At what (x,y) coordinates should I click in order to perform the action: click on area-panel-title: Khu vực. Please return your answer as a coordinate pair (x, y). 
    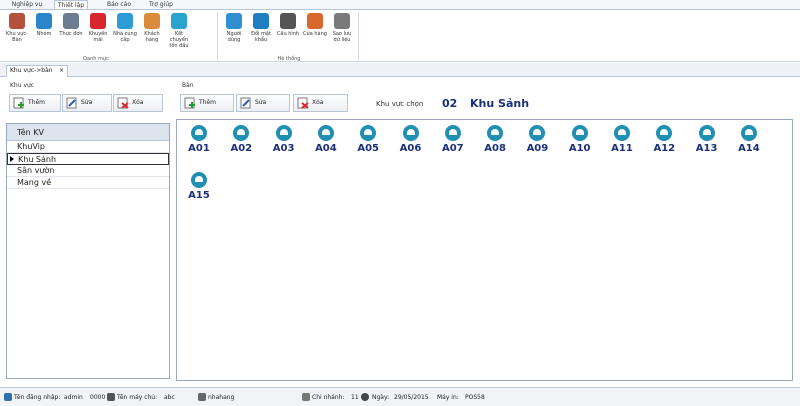
    Looking at the image, I should click on (22, 85).